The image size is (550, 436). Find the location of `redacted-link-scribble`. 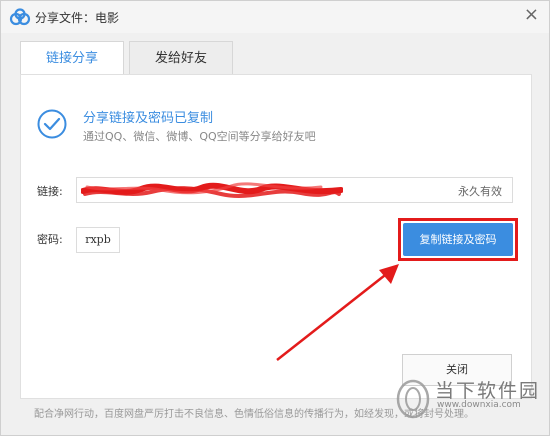

redacted-link-scribble is located at coordinates (212, 190).